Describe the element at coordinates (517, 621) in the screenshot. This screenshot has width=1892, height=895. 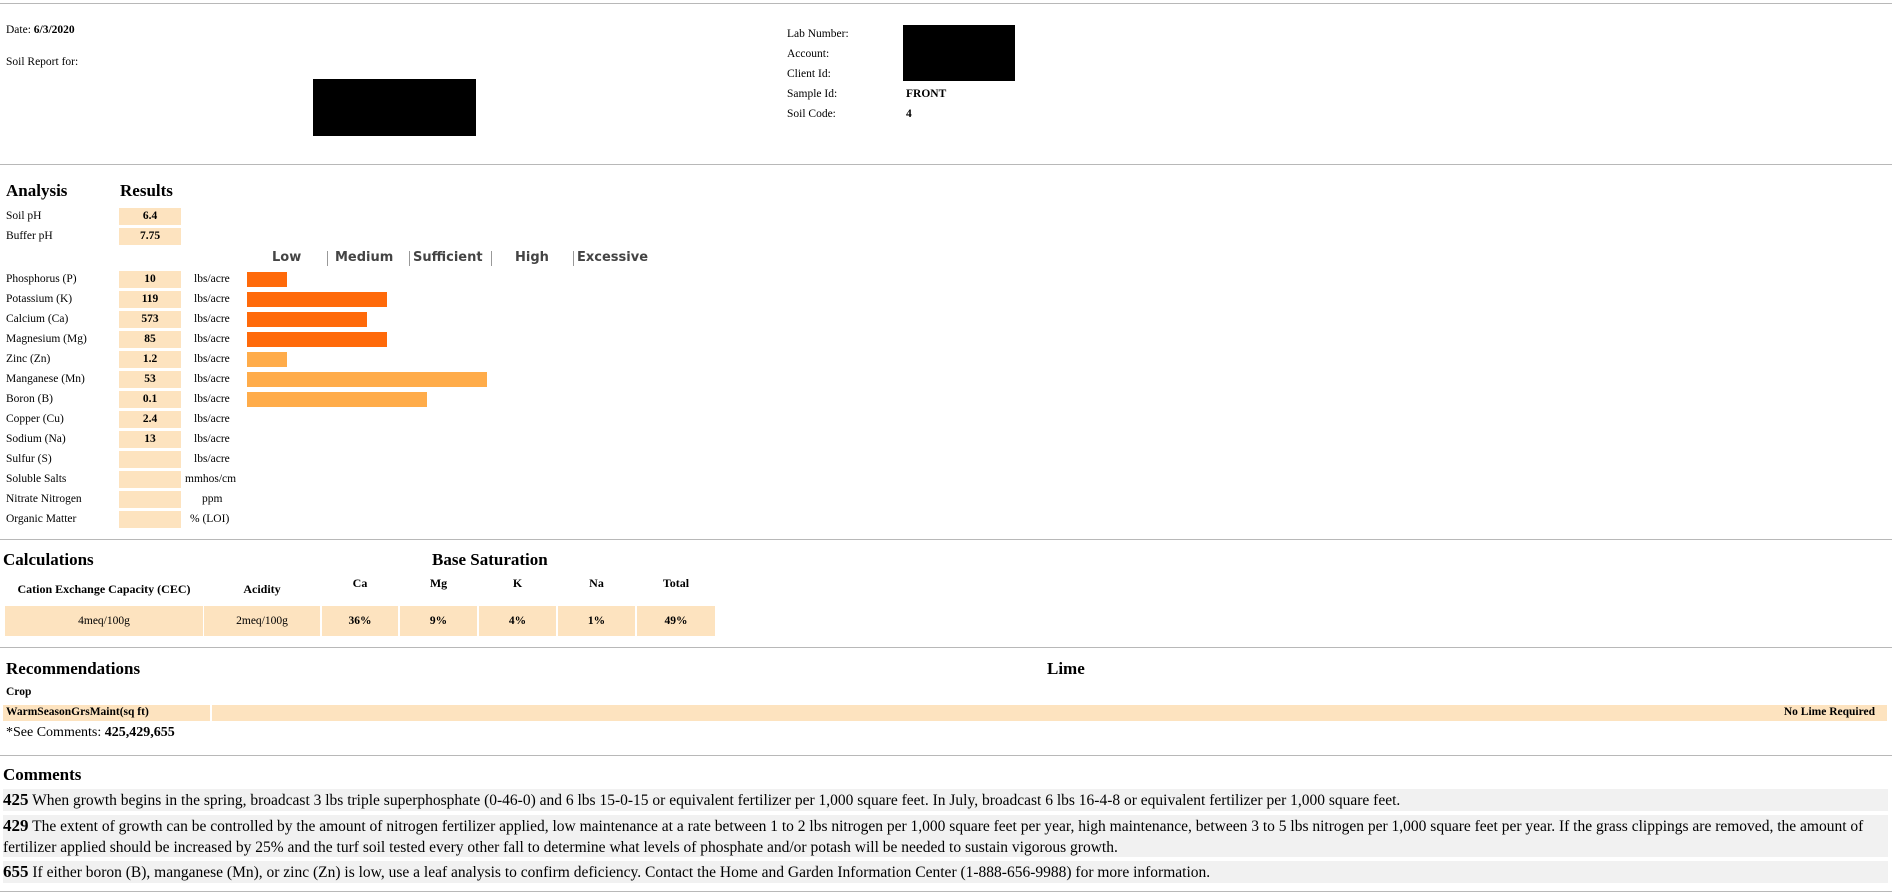
I see `k-value: 4%` at that location.